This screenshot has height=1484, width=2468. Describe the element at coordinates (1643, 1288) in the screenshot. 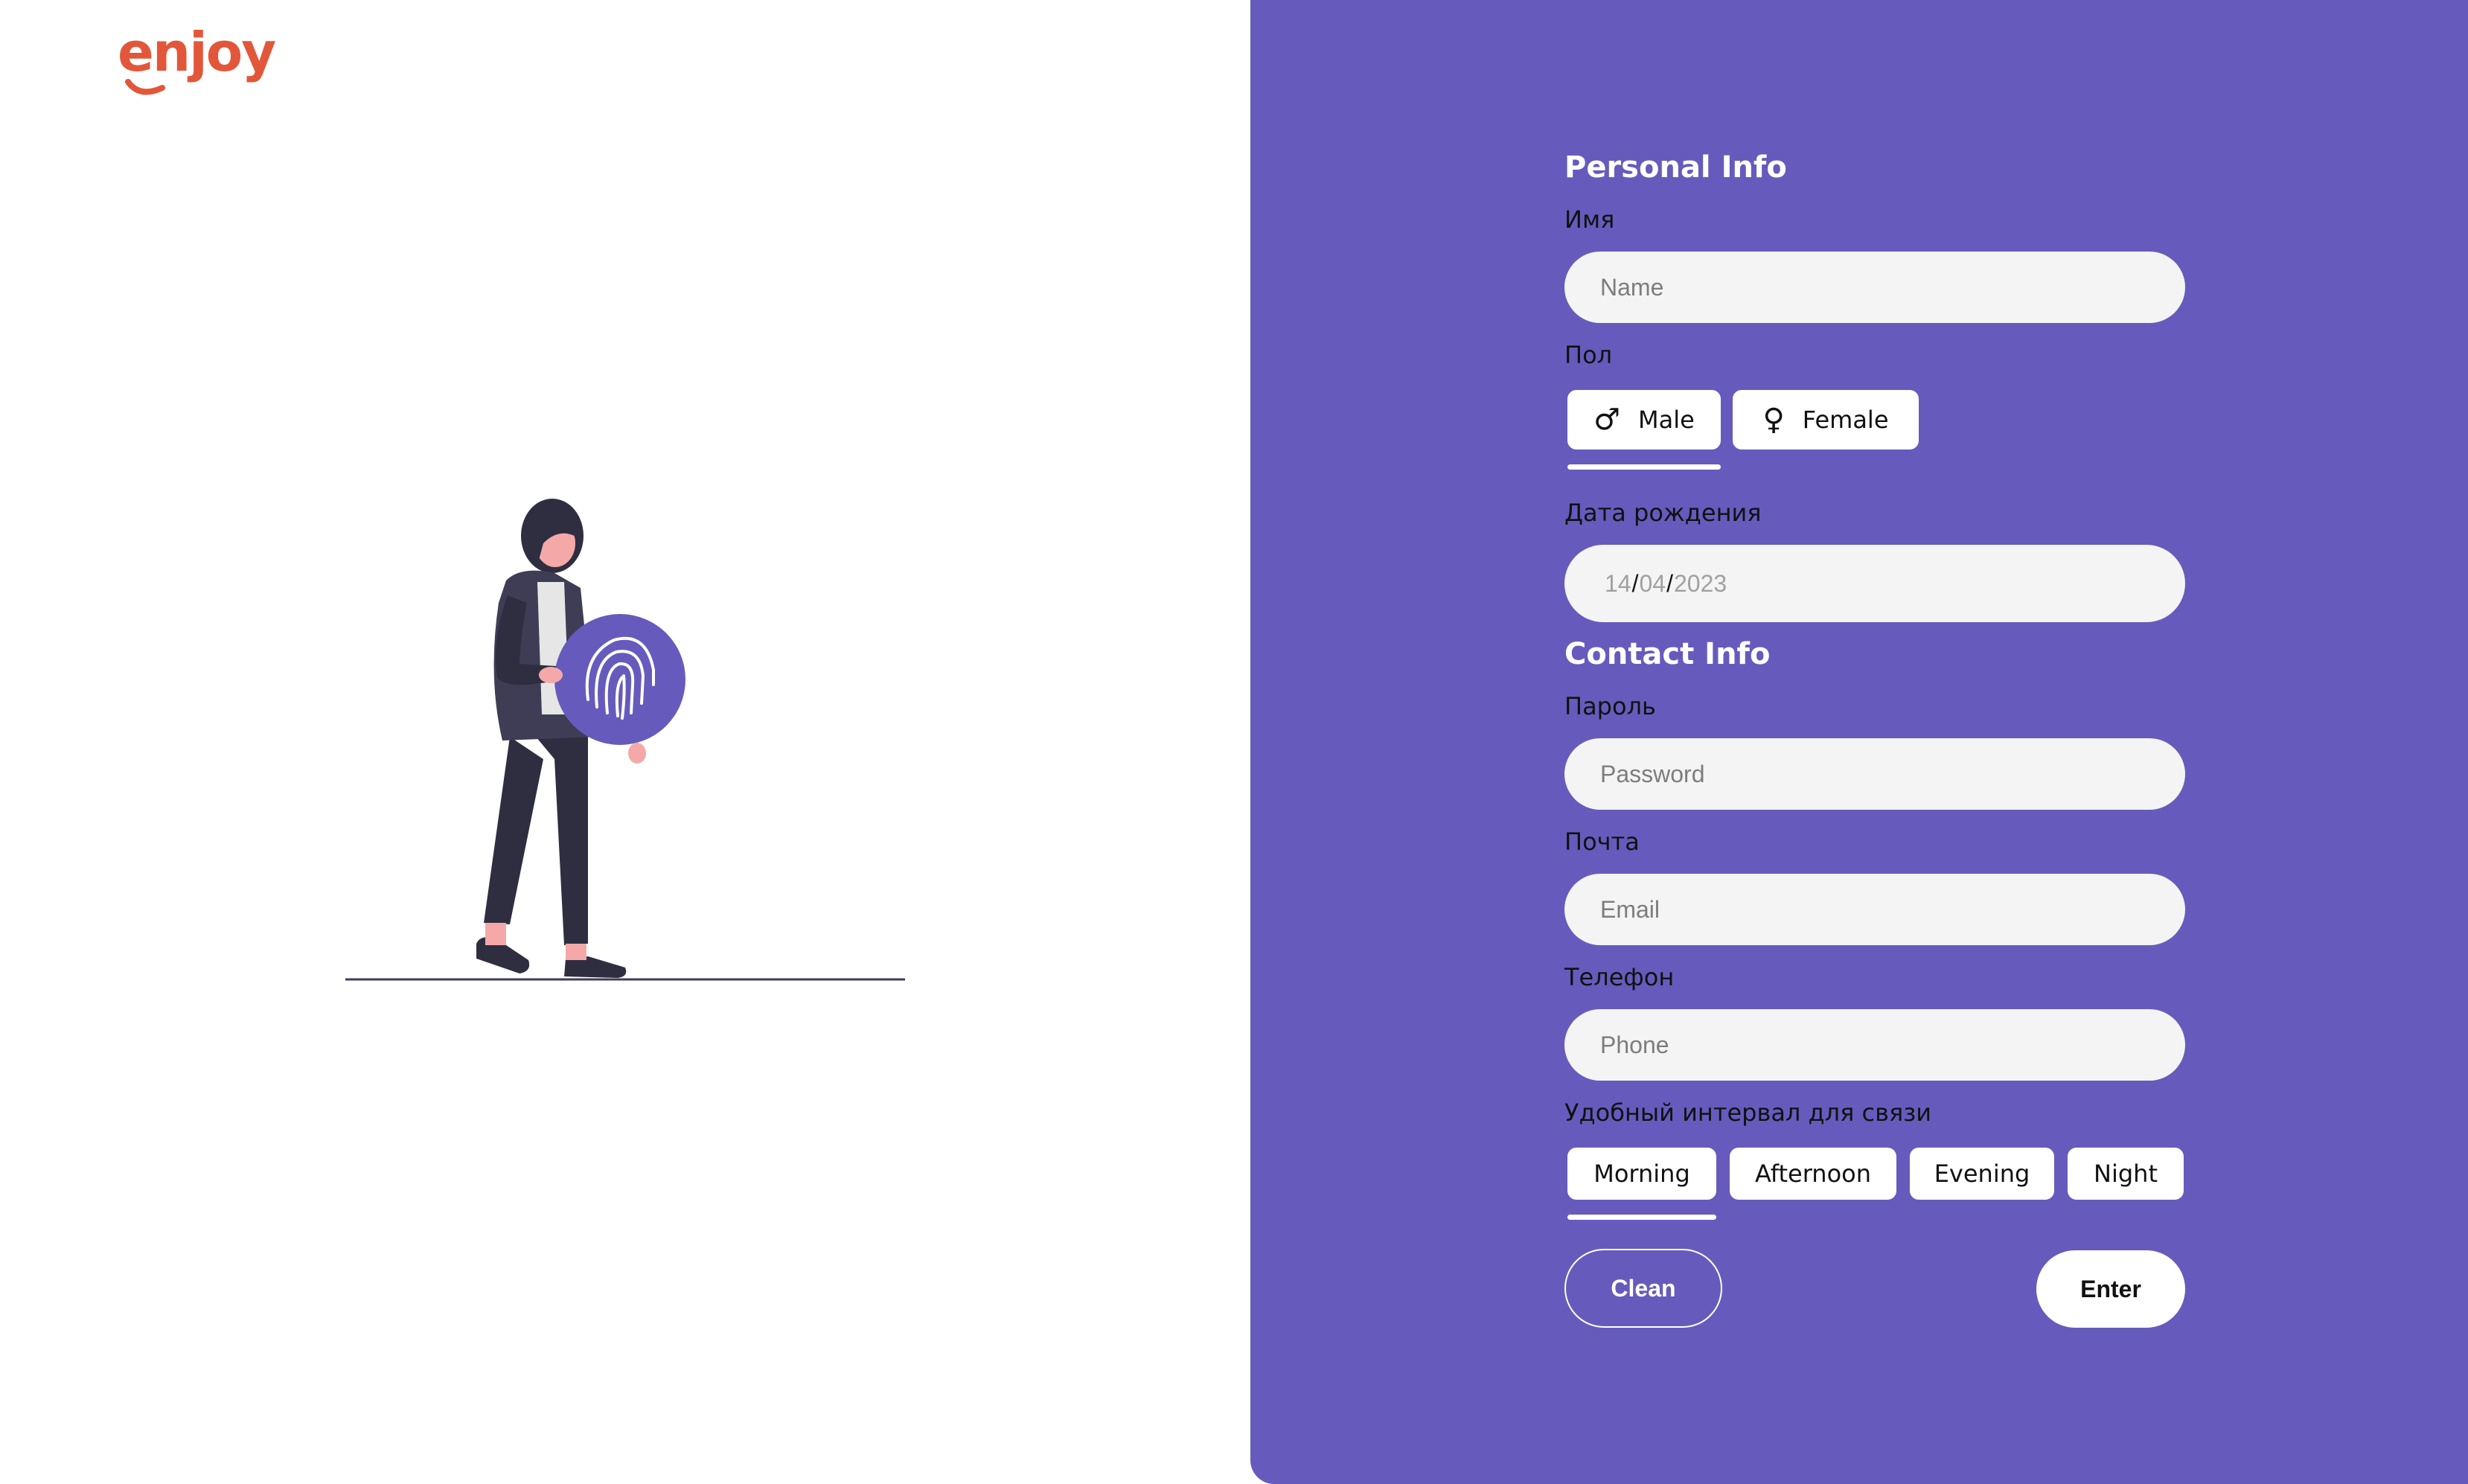

I see `clean-button: Clean` at that location.